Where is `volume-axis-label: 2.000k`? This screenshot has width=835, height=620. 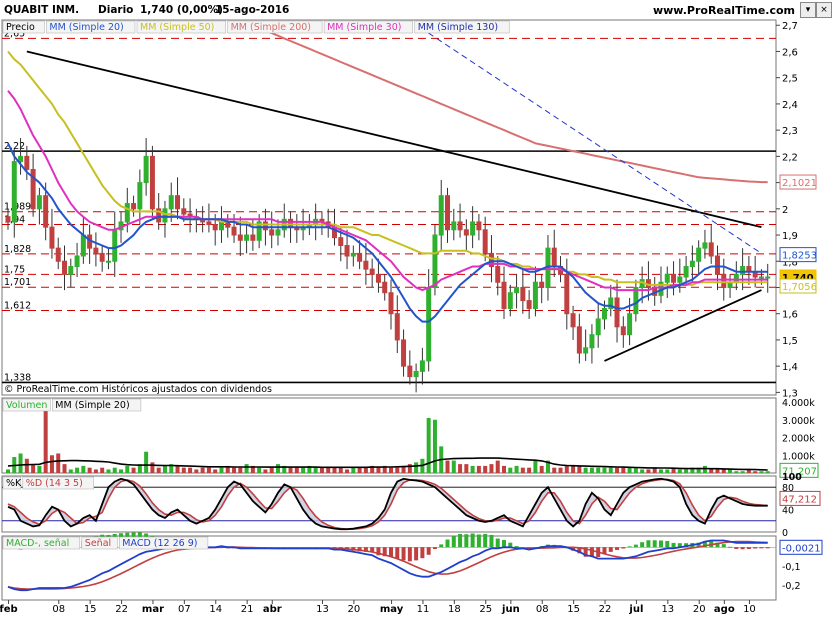
volume-axis-label: 2.000k is located at coordinates (798, 439).